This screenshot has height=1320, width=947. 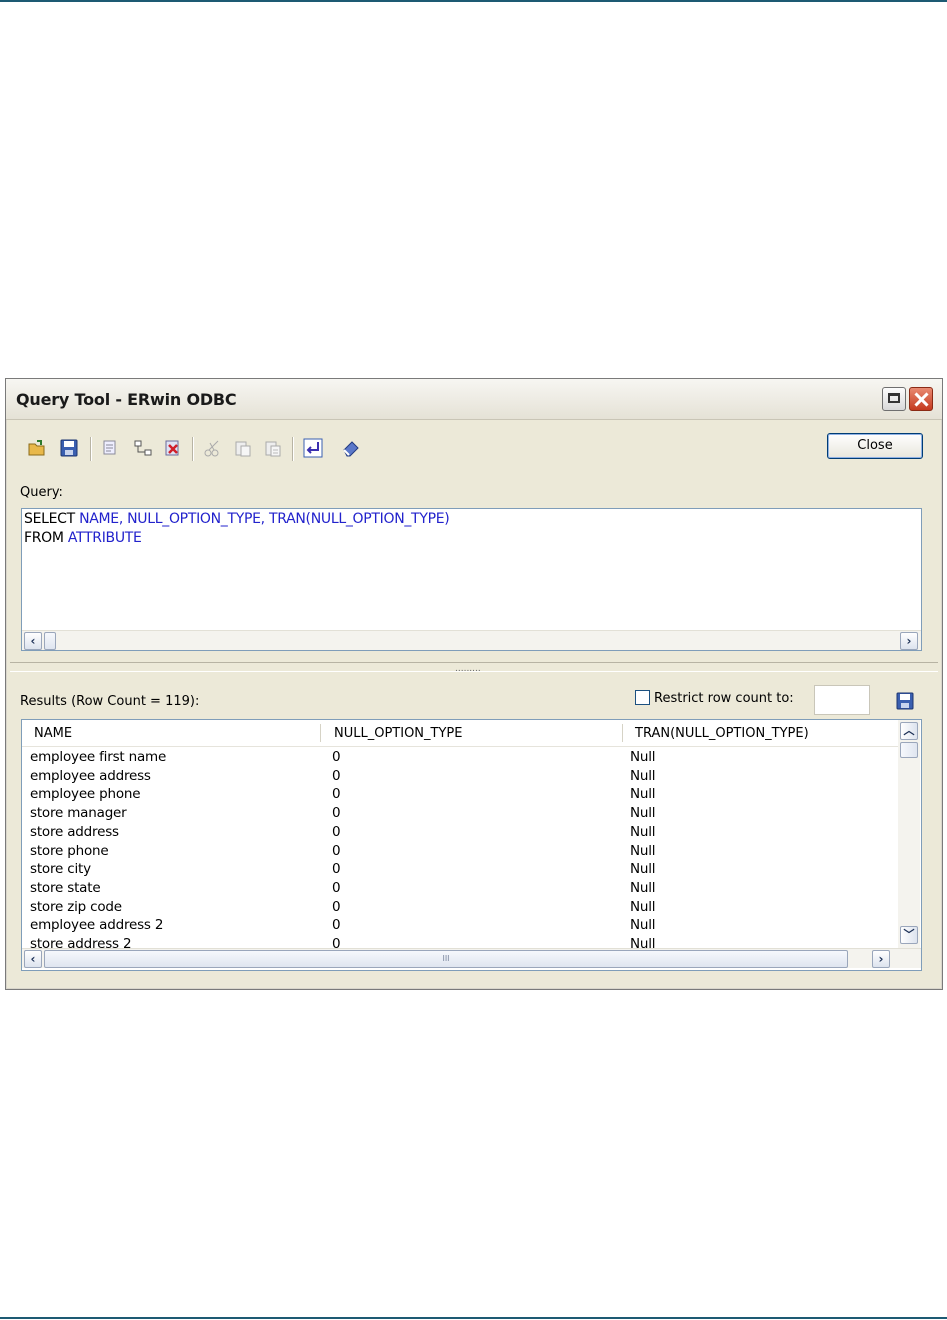 What do you see at coordinates (273, 448) in the screenshot?
I see `paste-special-icon` at bounding box center [273, 448].